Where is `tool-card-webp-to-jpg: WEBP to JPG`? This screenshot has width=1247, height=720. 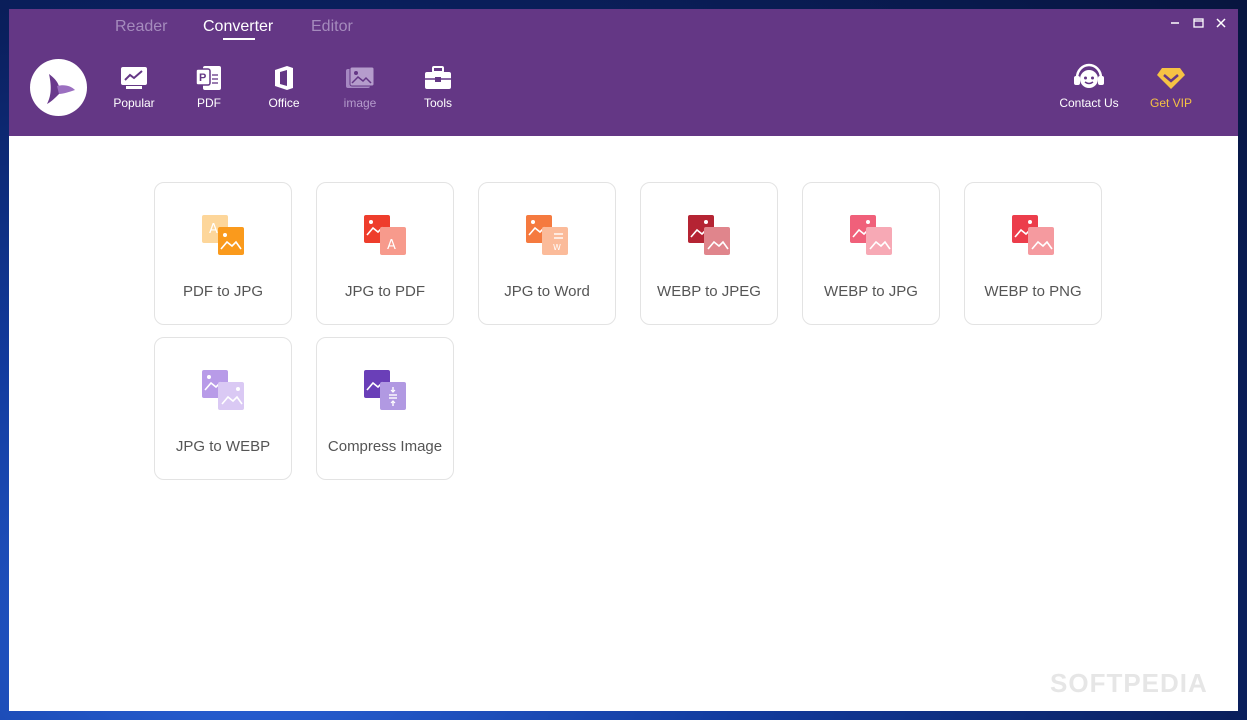
tool-card-webp-to-jpg: WEBP to JPG is located at coordinates (871, 253).